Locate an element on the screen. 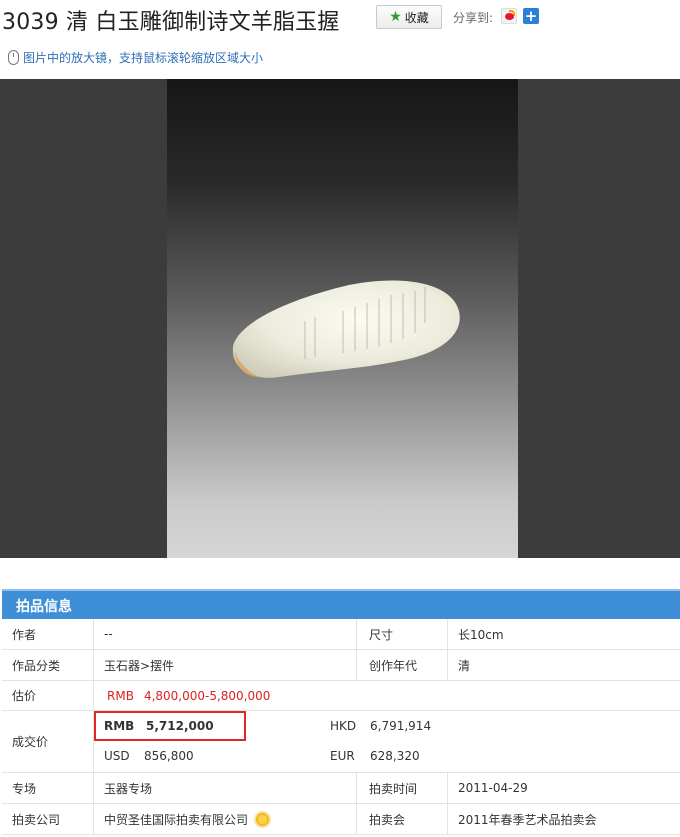 The width and height of the screenshot is (680, 837). weibo-share-icon is located at coordinates (509, 16).